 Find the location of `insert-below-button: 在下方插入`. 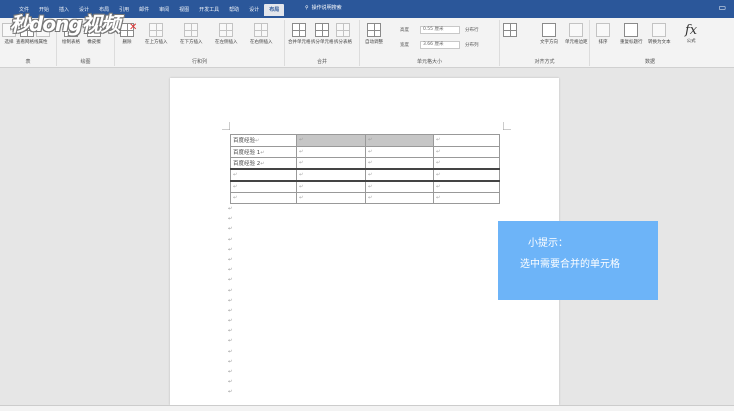

insert-below-button: 在下方插入 is located at coordinates (191, 34).